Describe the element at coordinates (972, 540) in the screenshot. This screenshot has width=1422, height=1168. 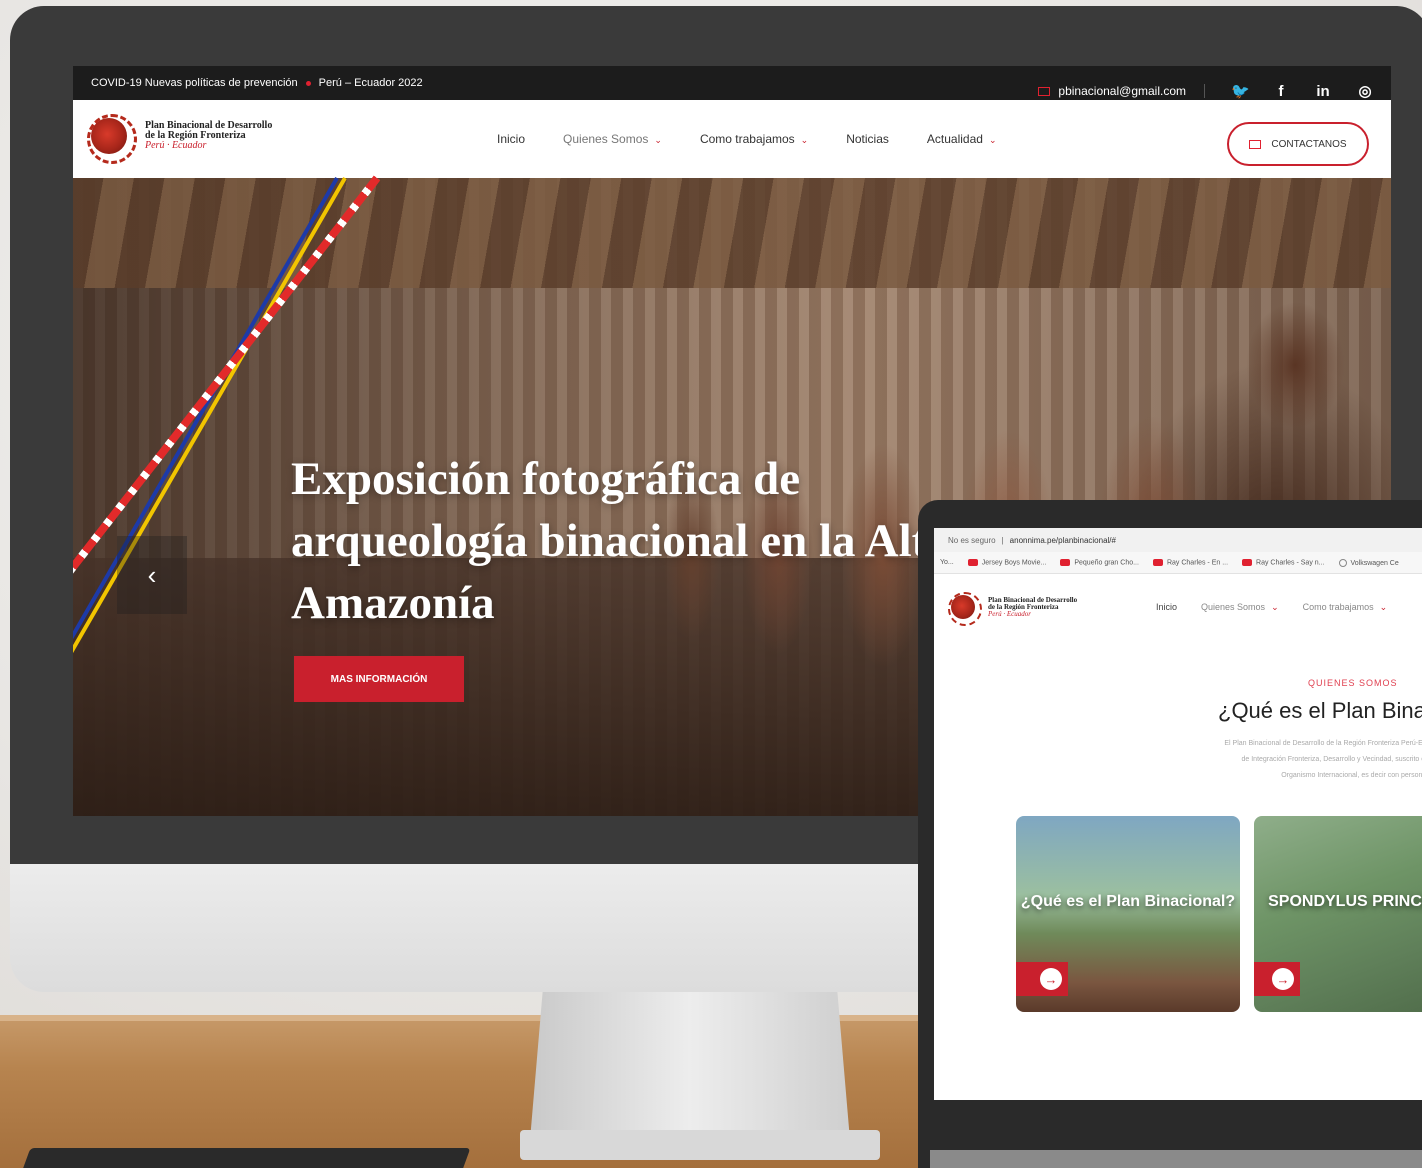
I see `security-indicator: No es seguro` at that location.